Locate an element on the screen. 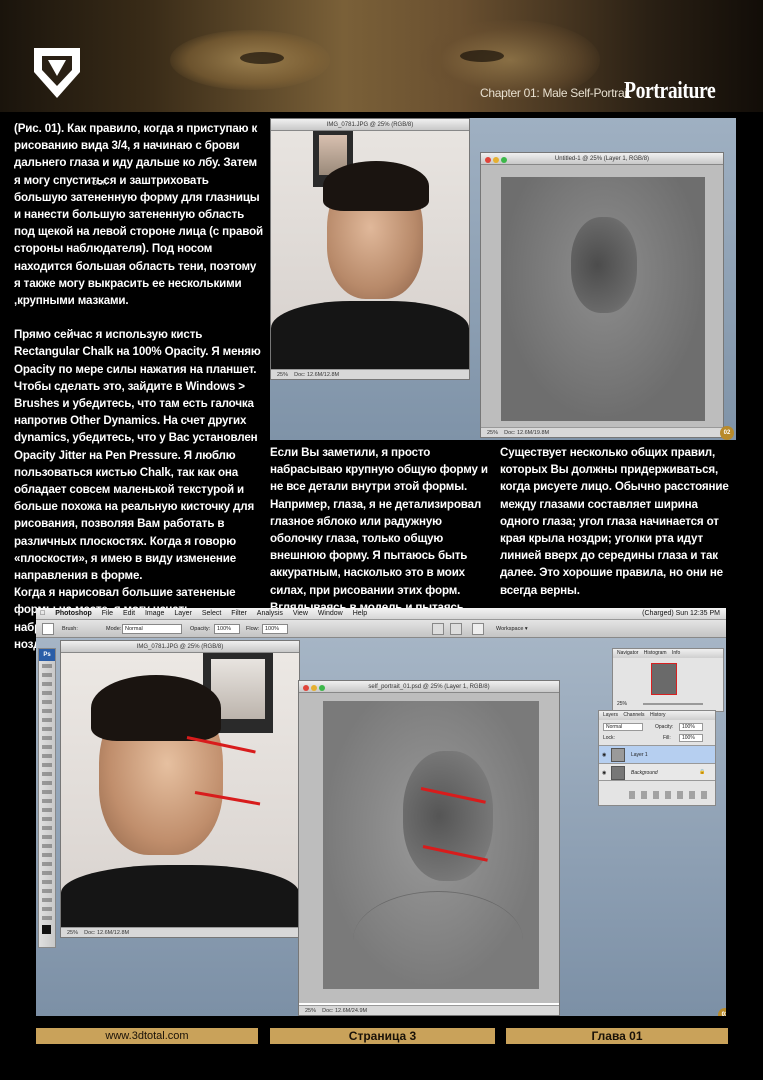  layer-action-icons is located at coordinates (669, 795).